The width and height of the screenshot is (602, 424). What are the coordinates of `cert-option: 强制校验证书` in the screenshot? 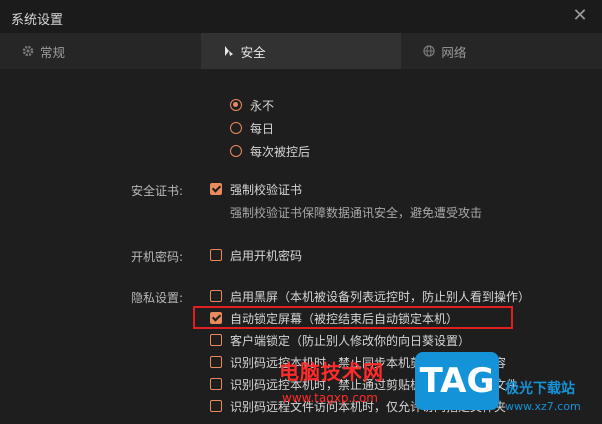 It's located at (256, 189).